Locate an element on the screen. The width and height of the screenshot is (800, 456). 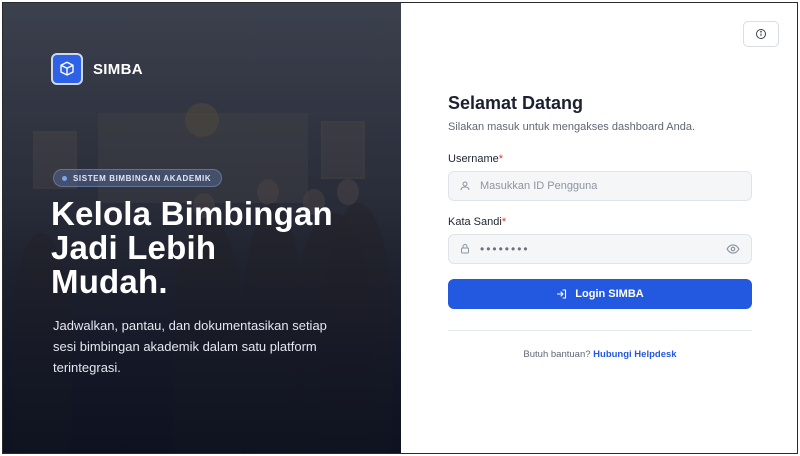
info-button is located at coordinates (761, 34).